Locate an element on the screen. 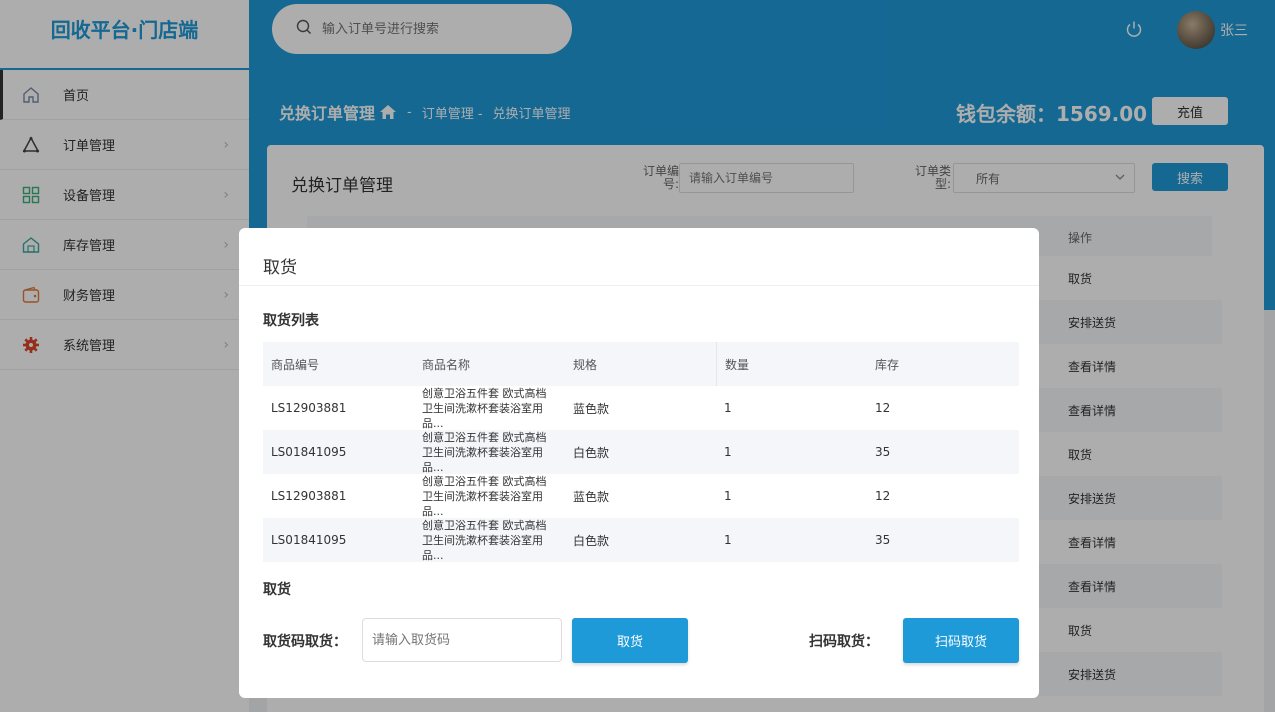  scan-pickup-label: 扫码取货： is located at coordinates (844, 642).